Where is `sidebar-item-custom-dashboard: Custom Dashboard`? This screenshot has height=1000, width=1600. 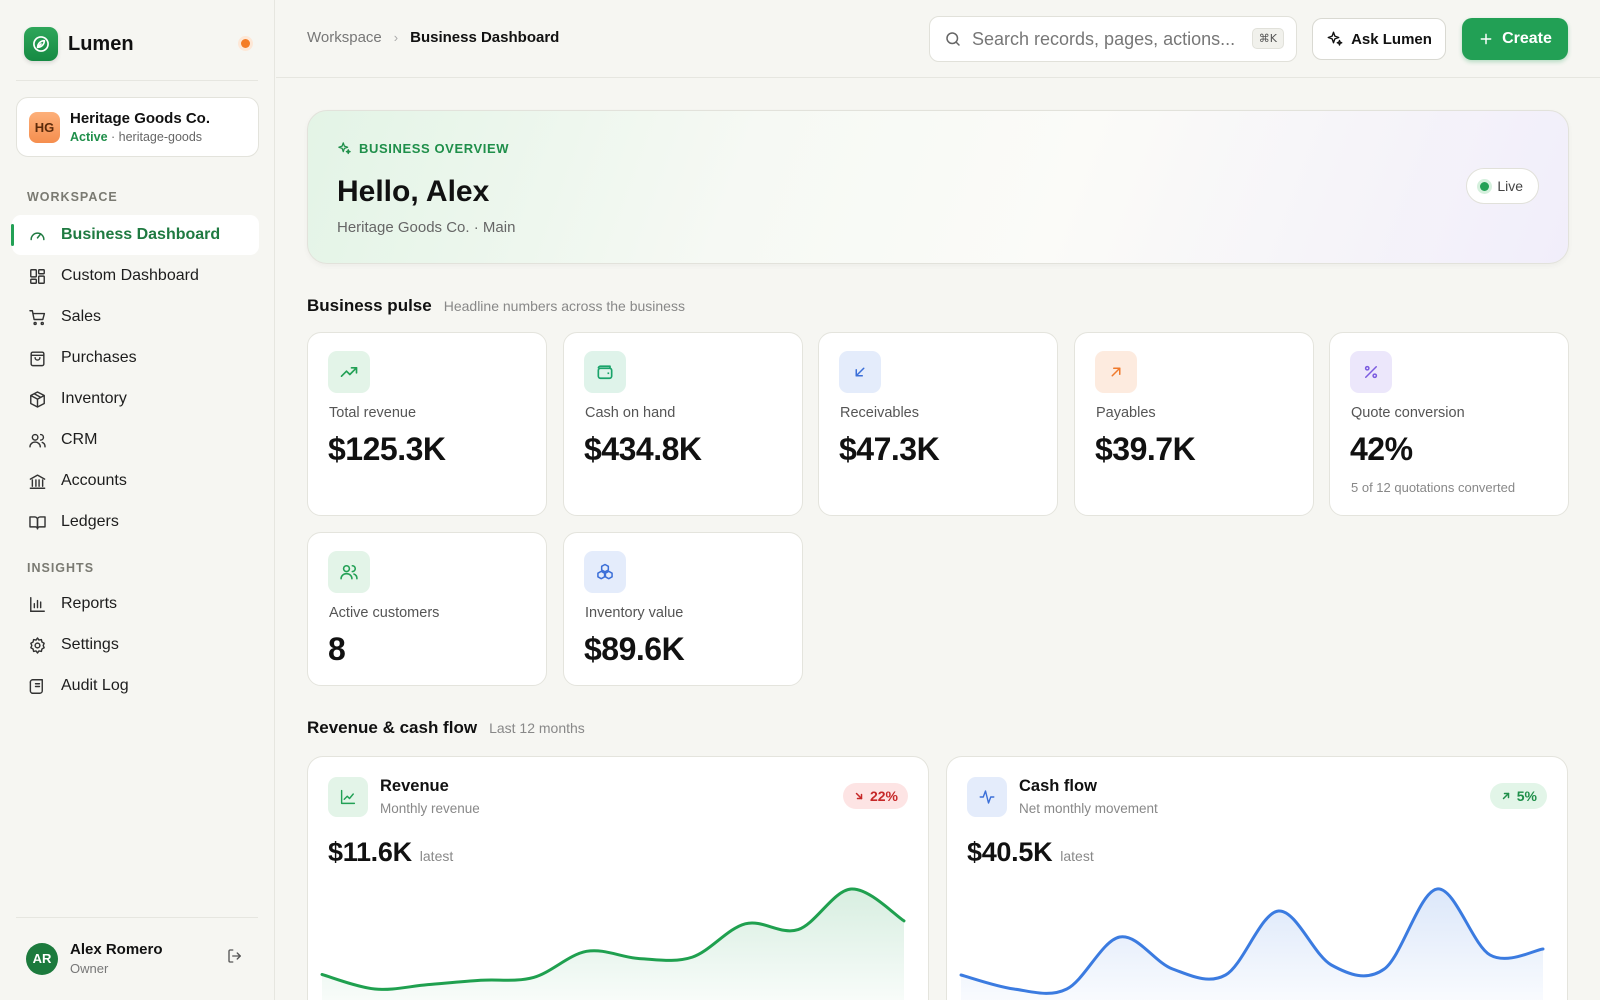
sidebar-item-custom-dashboard: Custom Dashboard is located at coordinates (135, 276).